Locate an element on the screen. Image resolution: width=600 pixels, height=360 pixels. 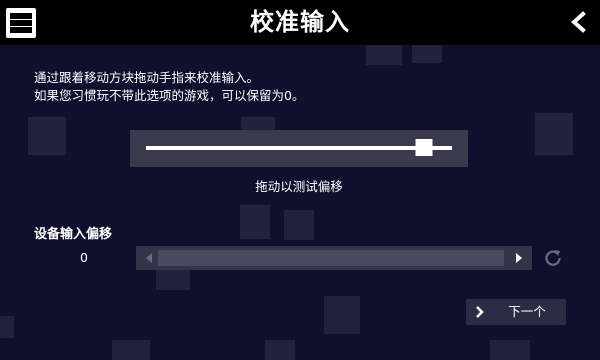
chevron-left-icon is located at coordinates (578, 22).